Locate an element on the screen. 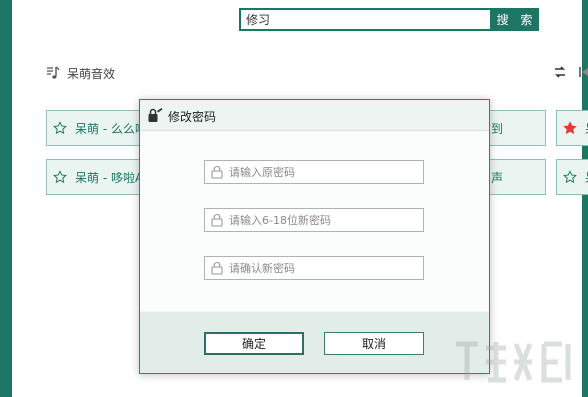 This screenshot has height=397, width=588. old-password-field is located at coordinates (314, 172).